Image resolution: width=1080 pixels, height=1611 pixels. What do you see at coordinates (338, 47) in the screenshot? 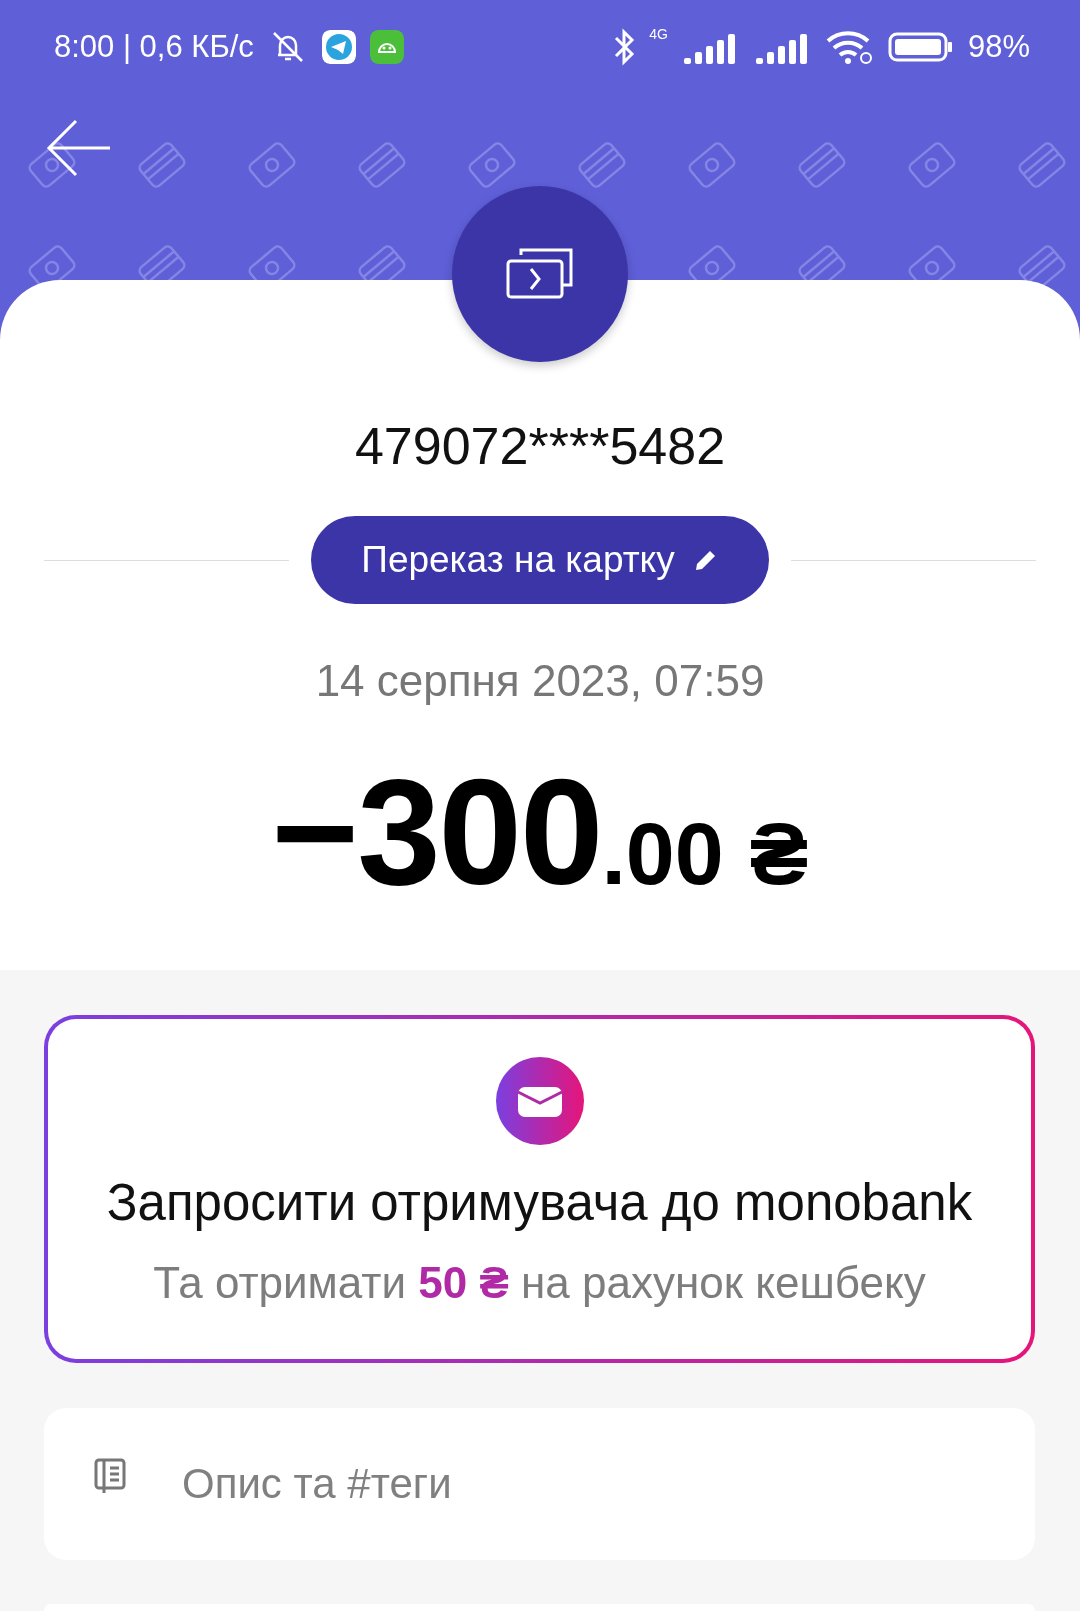
I see `telegram-icon` at bounding box center [338, 47].